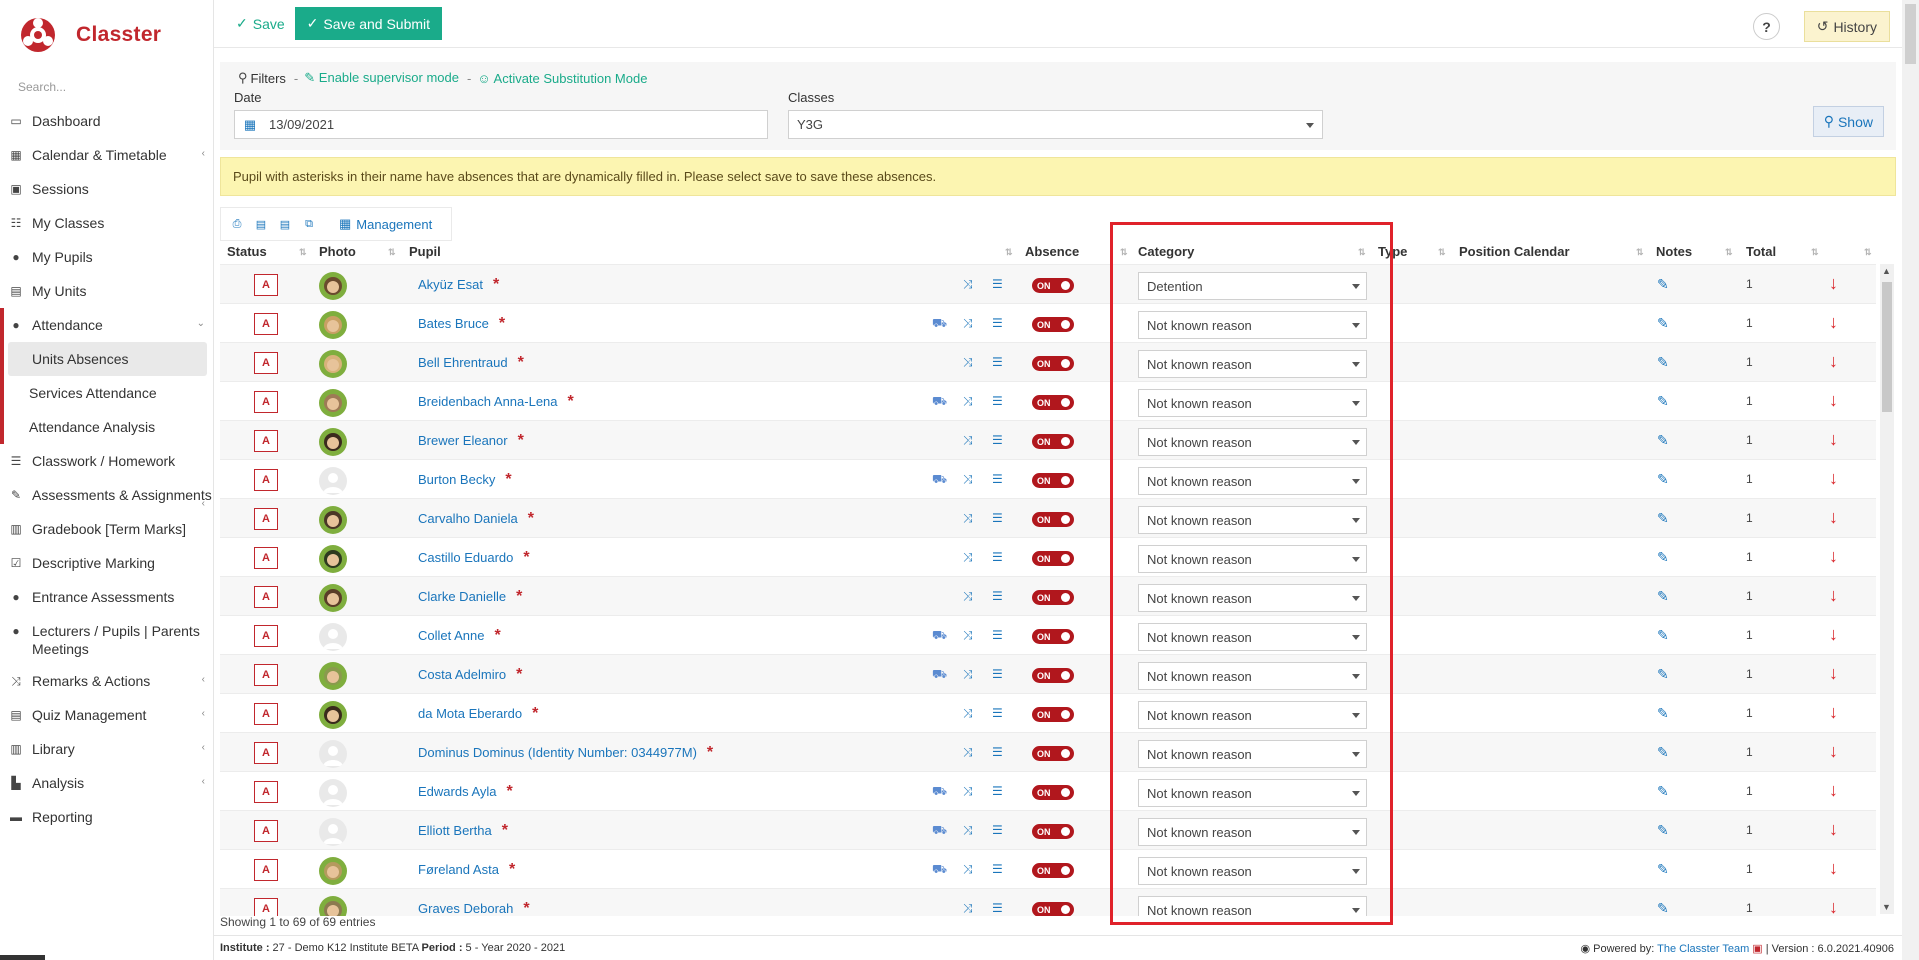 The width and height of the screenshot is (1919, 960). I want to click on activate-substitution-mode-link: ☺ Activate Substitution Mode, so click(562, 78).